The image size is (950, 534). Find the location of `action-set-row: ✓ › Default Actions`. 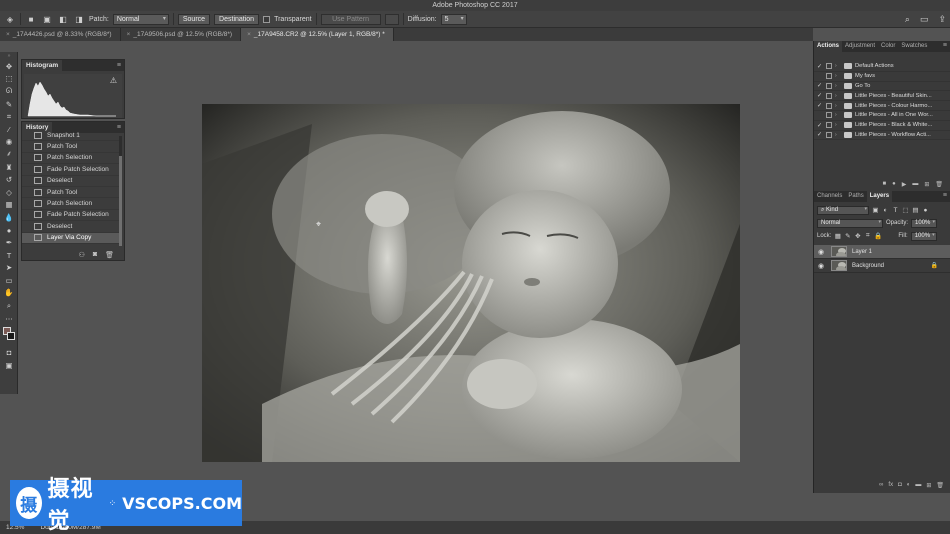

action-set-row: ✓ › Default Actions is located at coordinates (882, 67).